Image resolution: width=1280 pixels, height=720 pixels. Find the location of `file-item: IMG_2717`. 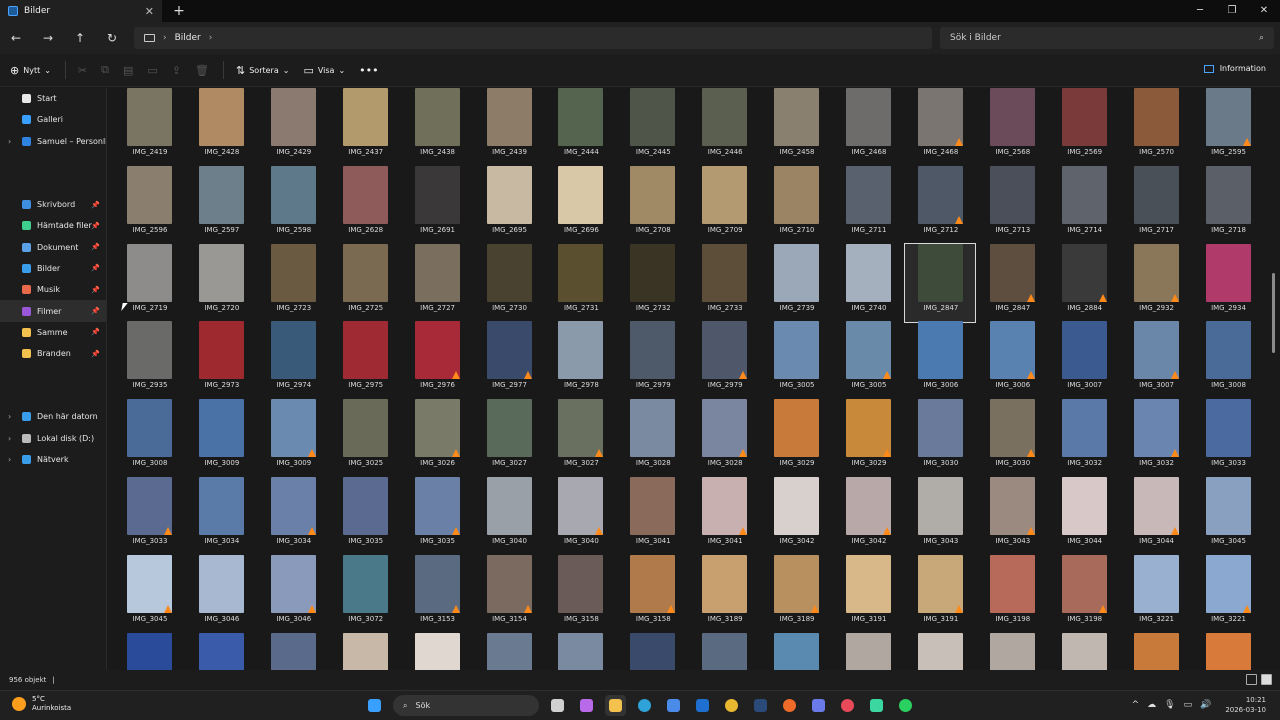

file-item: IMG_2717 is located at coordinates (1156, 204).